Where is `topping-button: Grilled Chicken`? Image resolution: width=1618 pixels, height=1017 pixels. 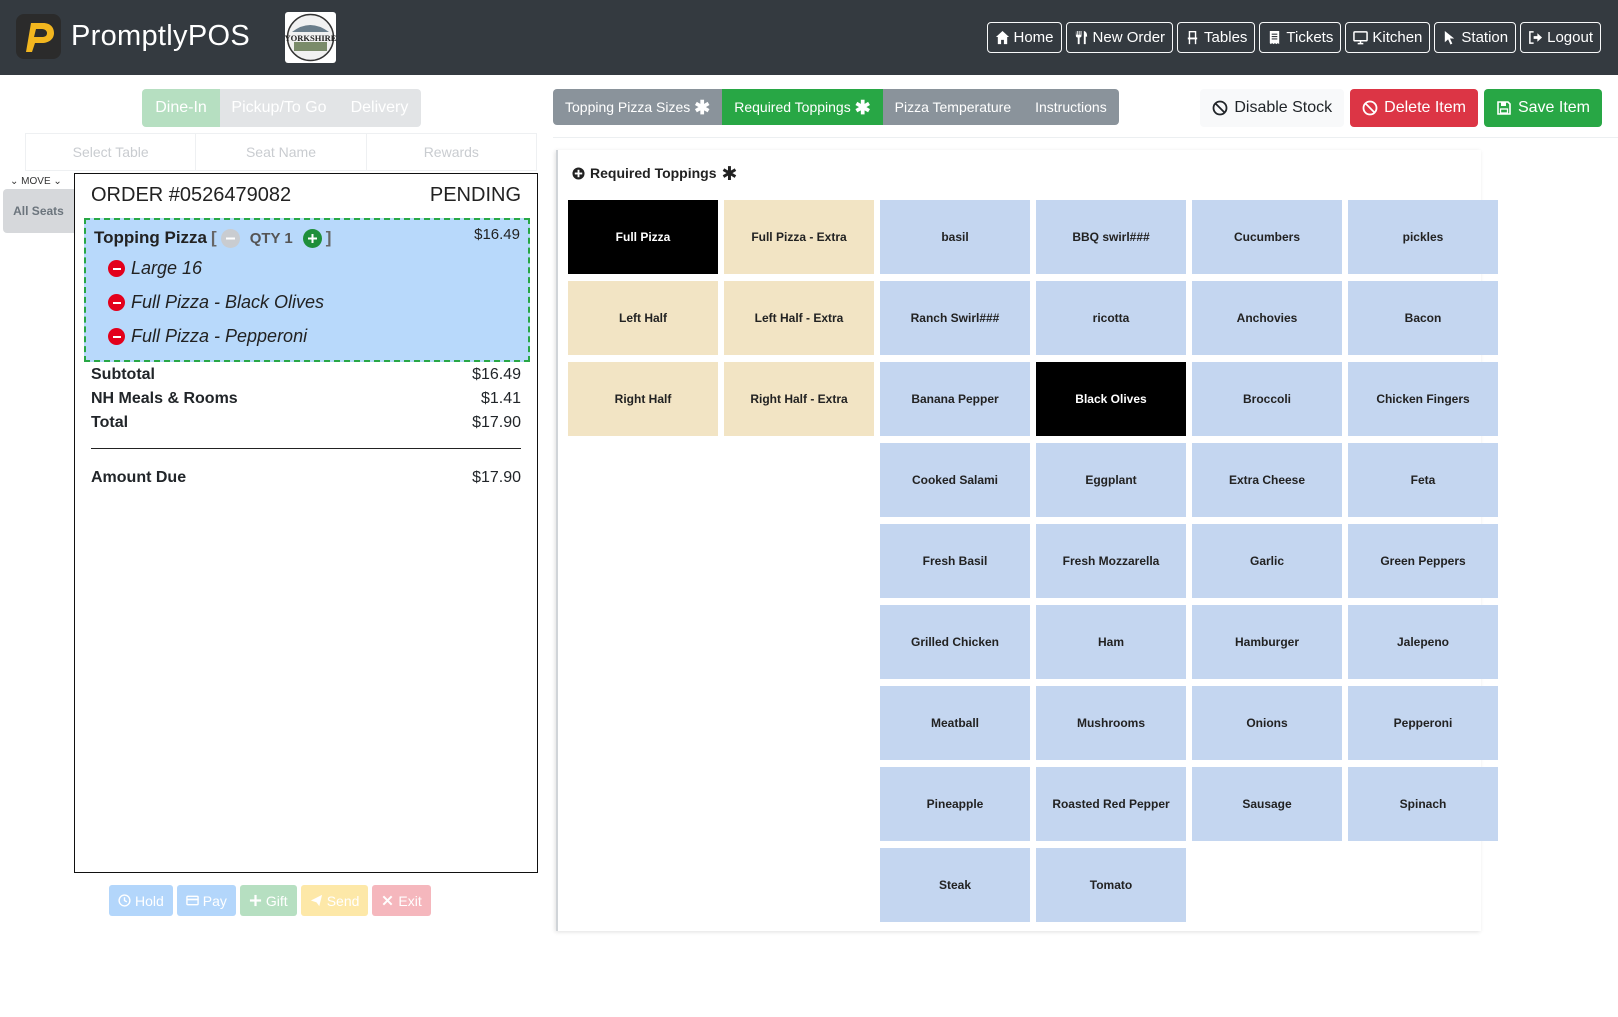 topping-button: Grilled Chicken is located at coordinates (955, 642).